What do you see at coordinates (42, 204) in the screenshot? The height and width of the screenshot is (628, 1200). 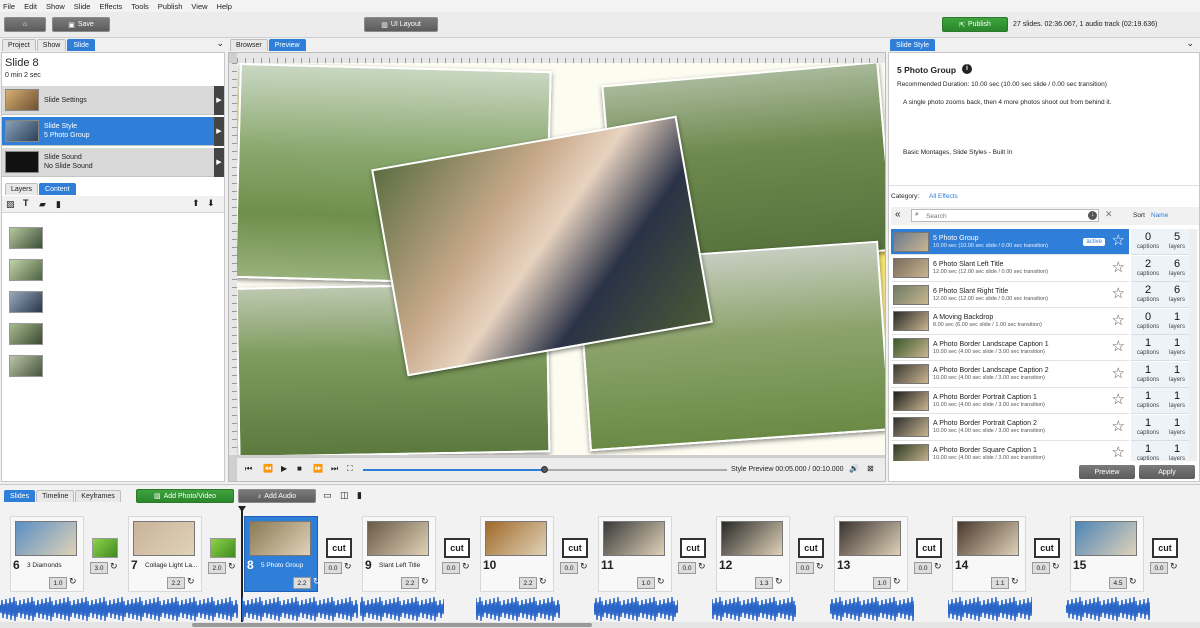 I see `folder-icon: ▰` at bounding box center [42, 204].